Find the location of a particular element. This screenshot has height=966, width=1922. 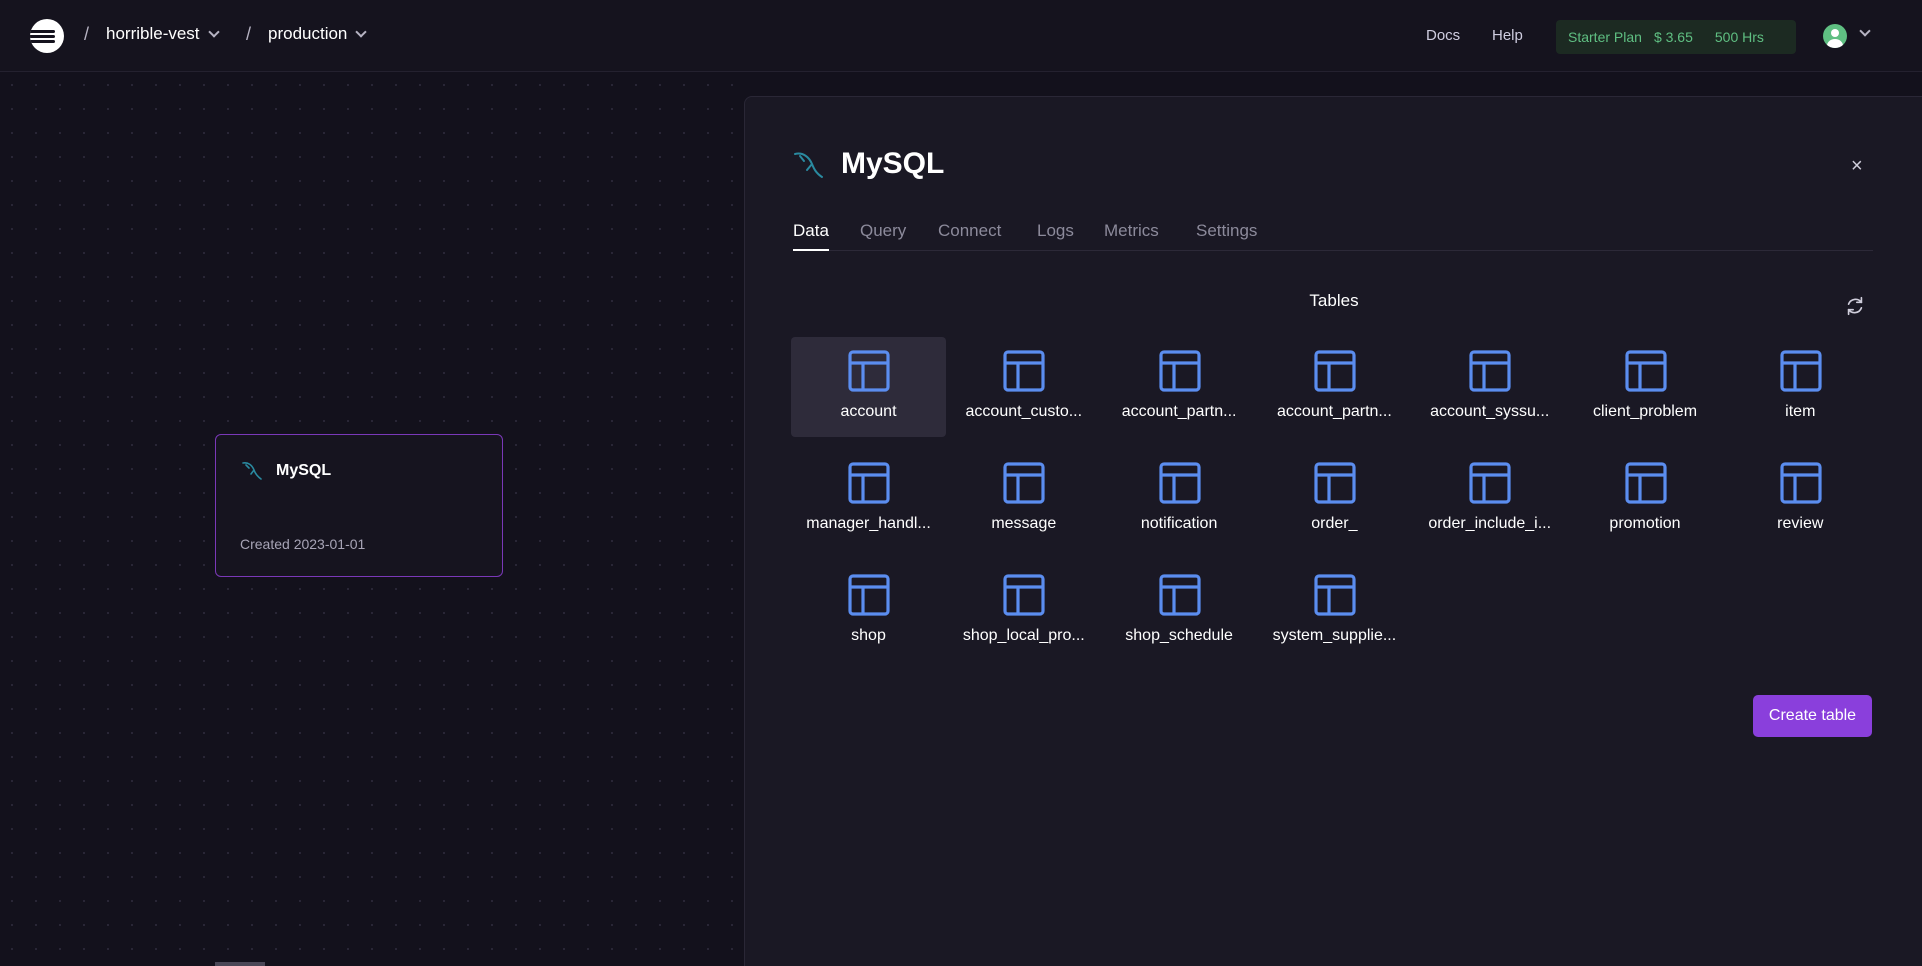

tables-heading: Tables is located at coordinates (1334, 300).